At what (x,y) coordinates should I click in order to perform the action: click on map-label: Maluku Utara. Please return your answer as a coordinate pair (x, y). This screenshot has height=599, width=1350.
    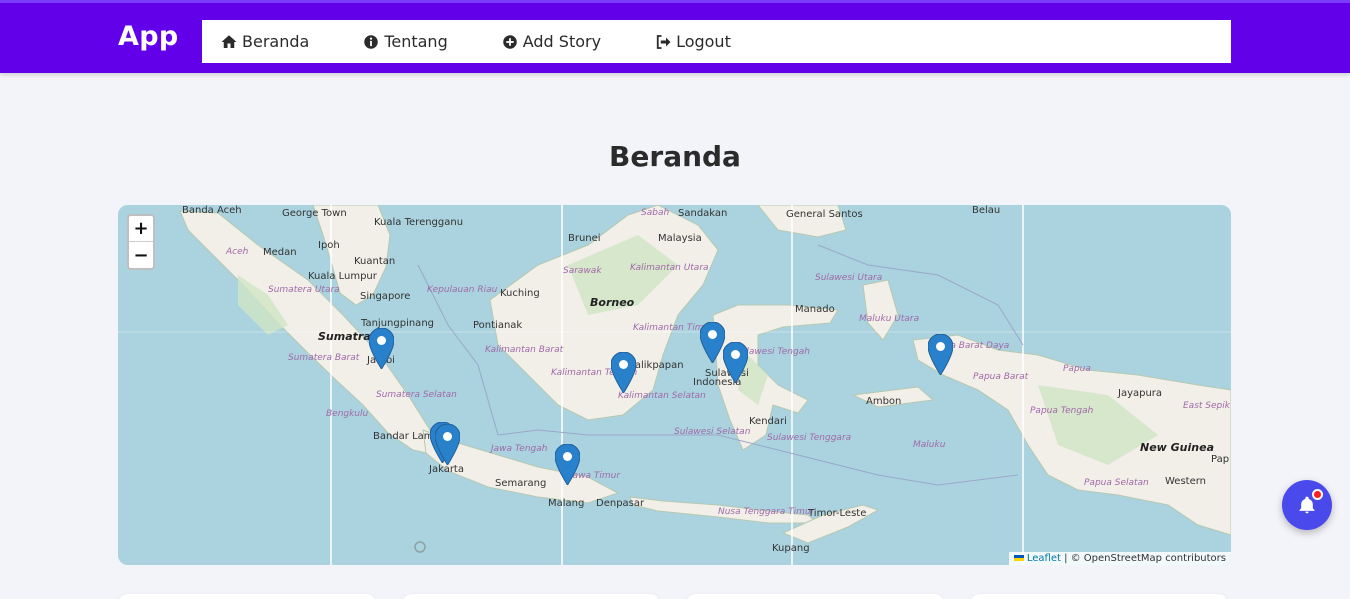
    Looking at the image, I should click on (889, 319).